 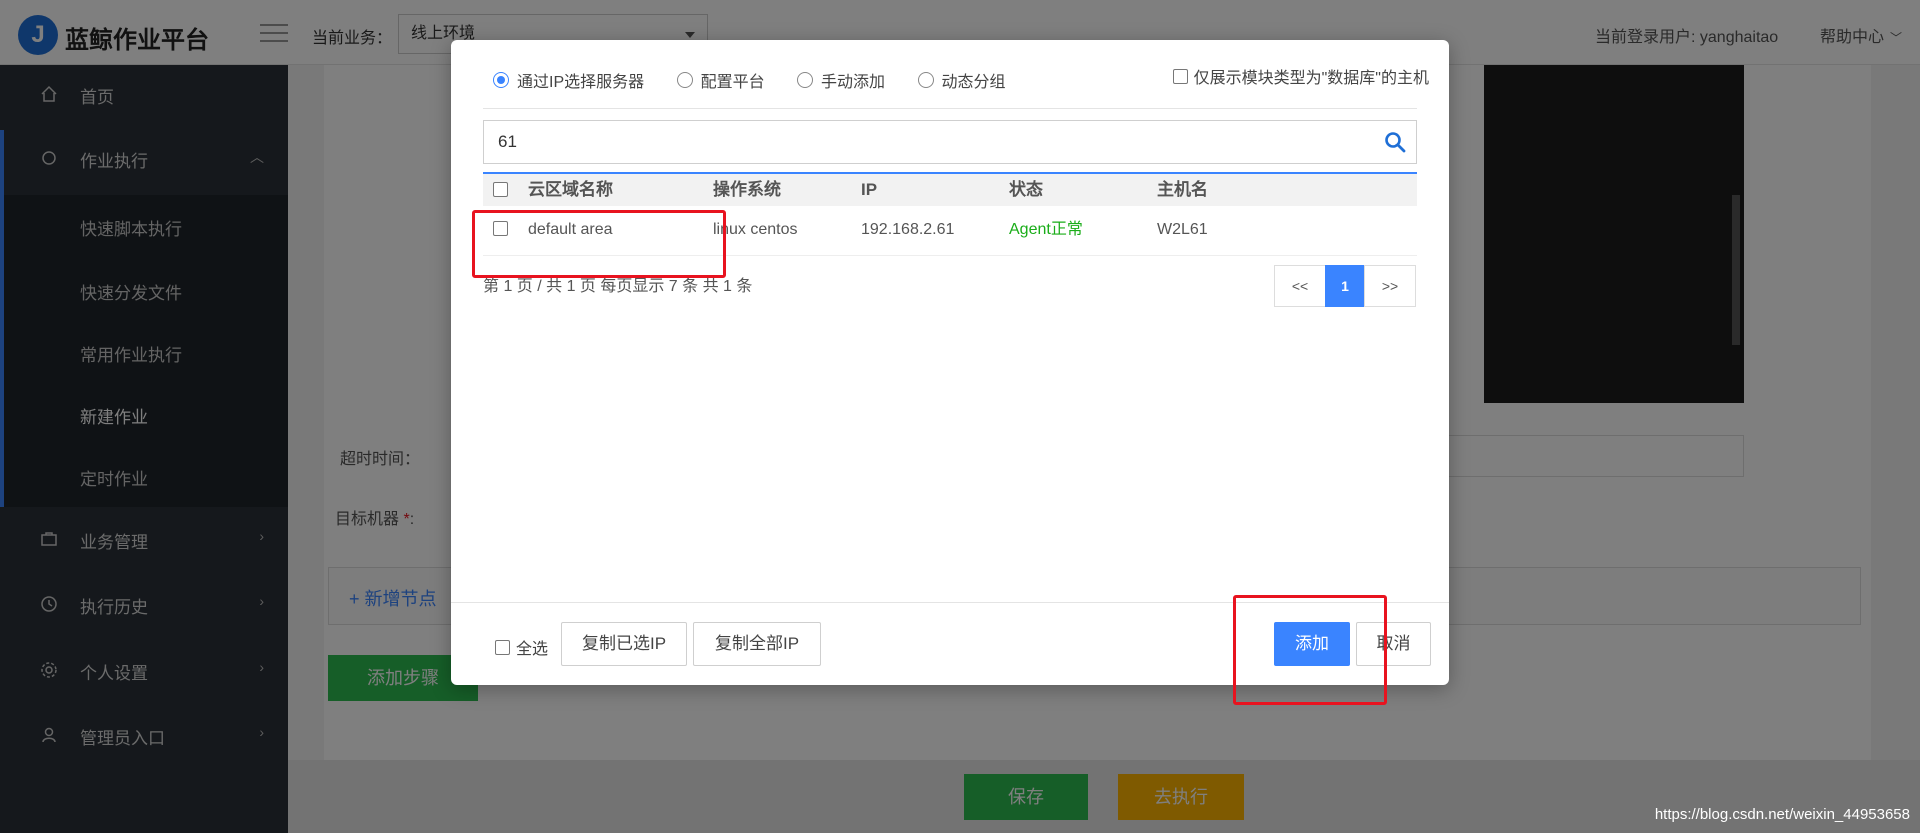 What do you see at coordinates (950, 108) in the screenshot?
I see `divider` at bounding box center [950, 108].